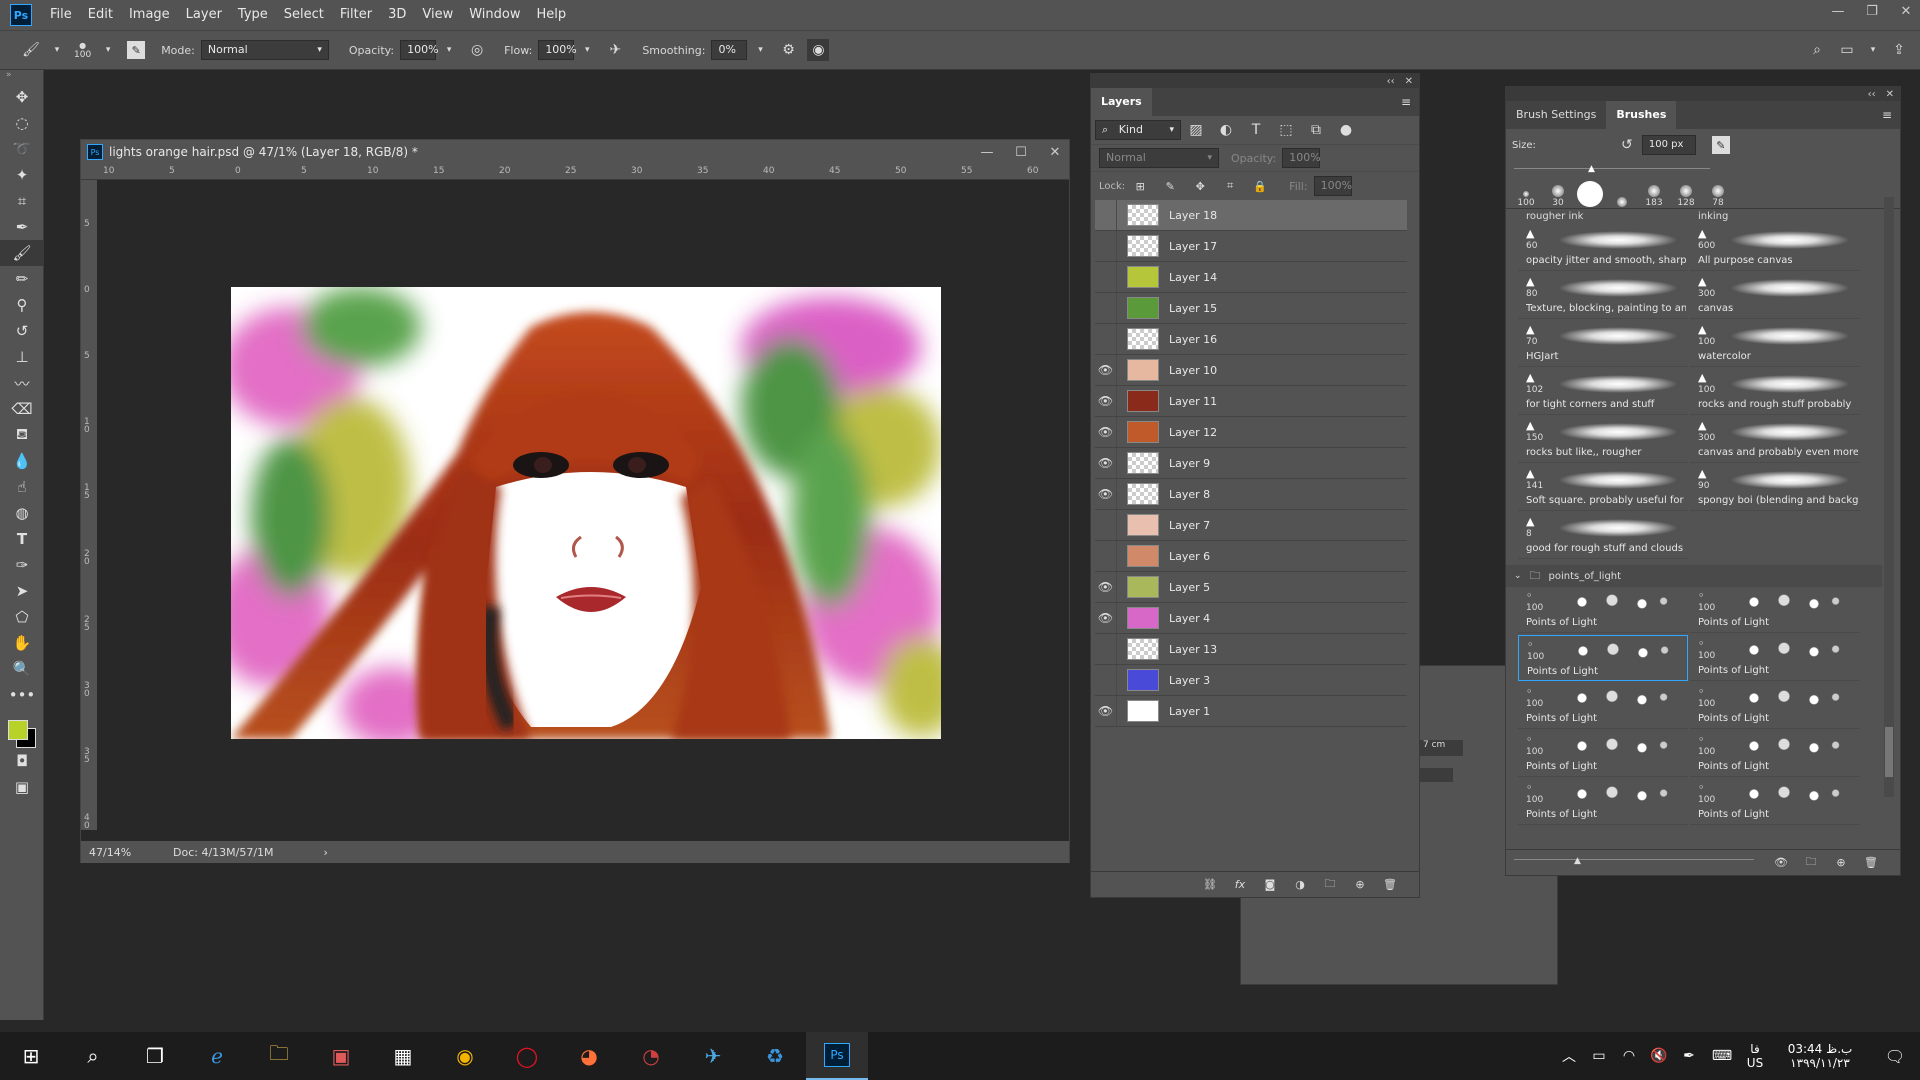 The width and height of the screenshot is (1920, 1080). I want to click on layer-name: Layer 1, so click(1189, 711).